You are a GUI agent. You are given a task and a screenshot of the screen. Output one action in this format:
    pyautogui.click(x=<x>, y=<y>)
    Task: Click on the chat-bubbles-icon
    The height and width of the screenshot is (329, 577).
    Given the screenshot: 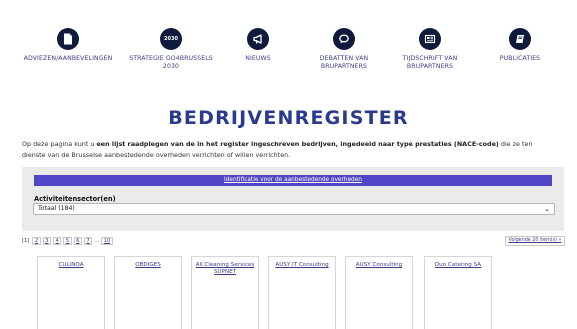 What is the action you would take?
    pyautogui.click(x=344, y=39)
    